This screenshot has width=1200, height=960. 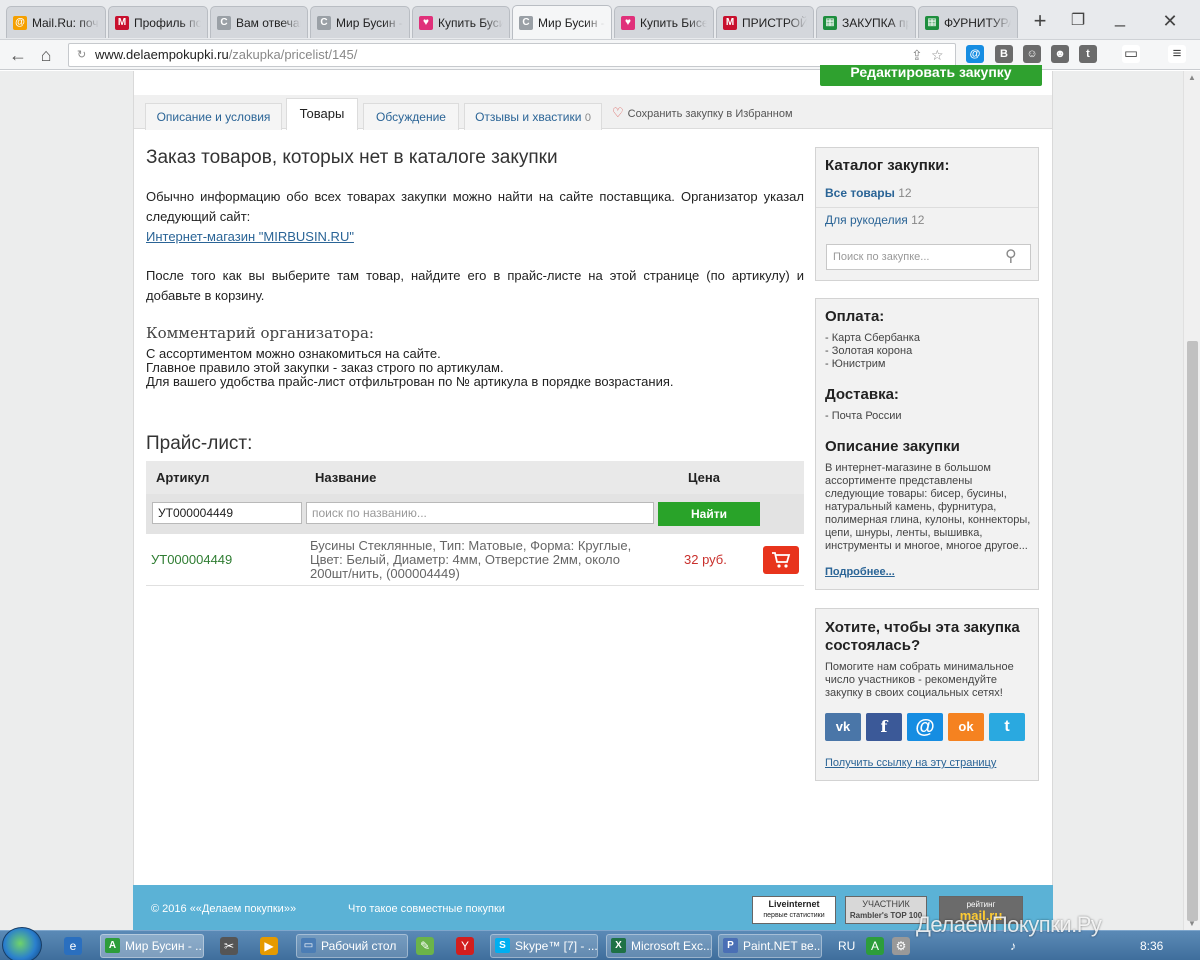 I want to click on name-filter-input, so click(x=480, y=513).